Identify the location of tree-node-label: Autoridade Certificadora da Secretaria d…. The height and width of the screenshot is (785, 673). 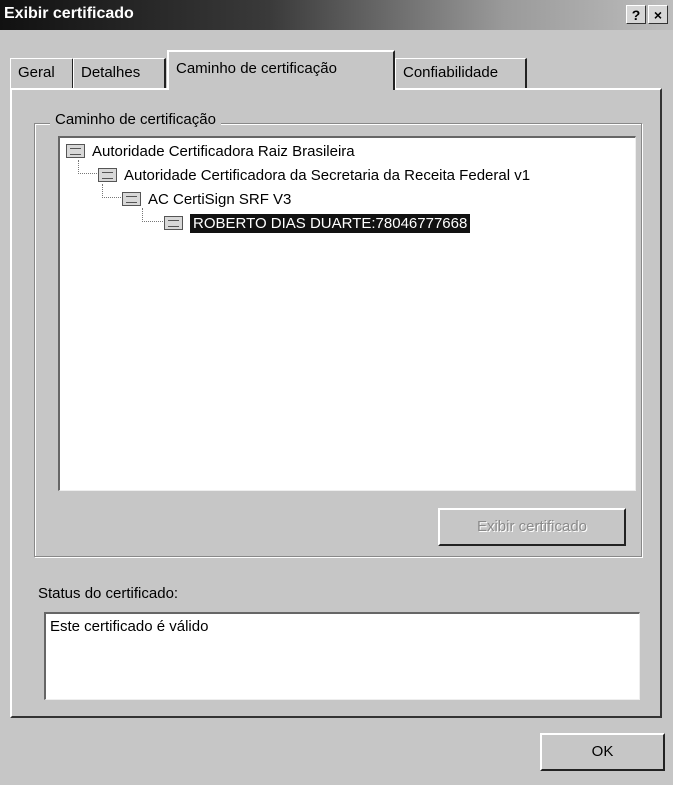
(327, 175).